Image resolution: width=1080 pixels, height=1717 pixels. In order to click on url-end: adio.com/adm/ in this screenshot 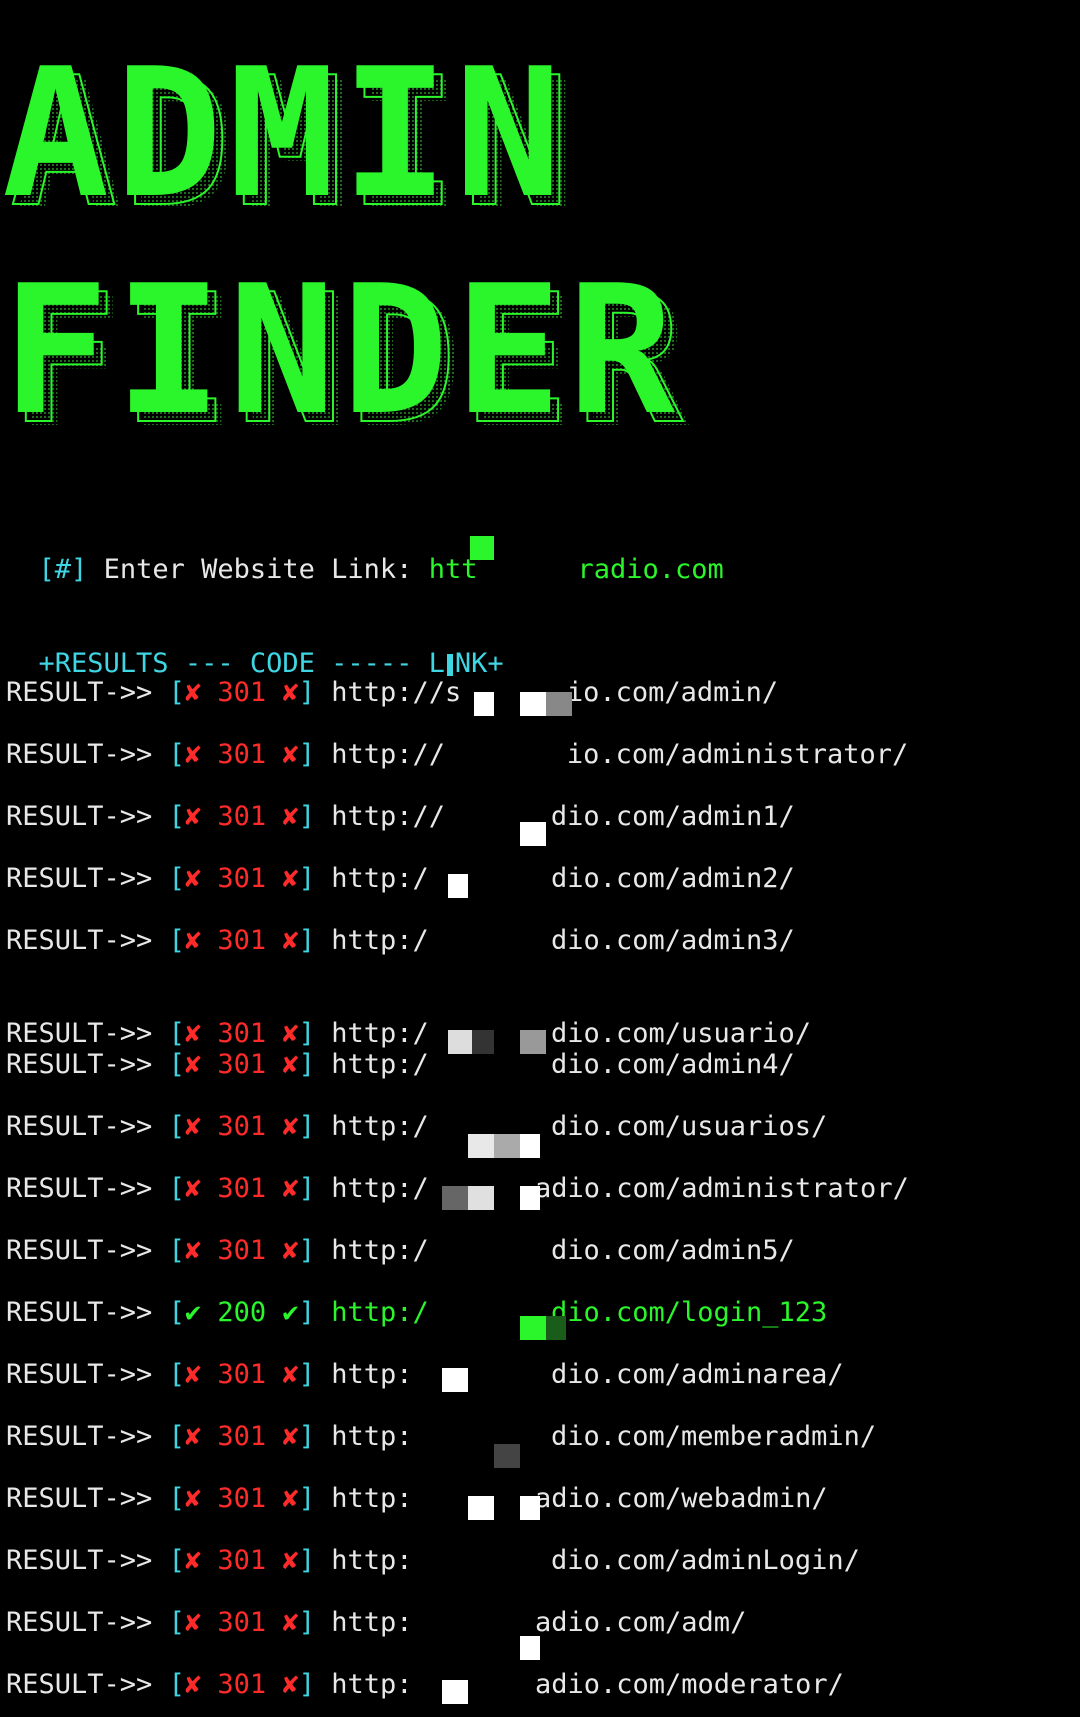, I will do `click(641, 1622)`.